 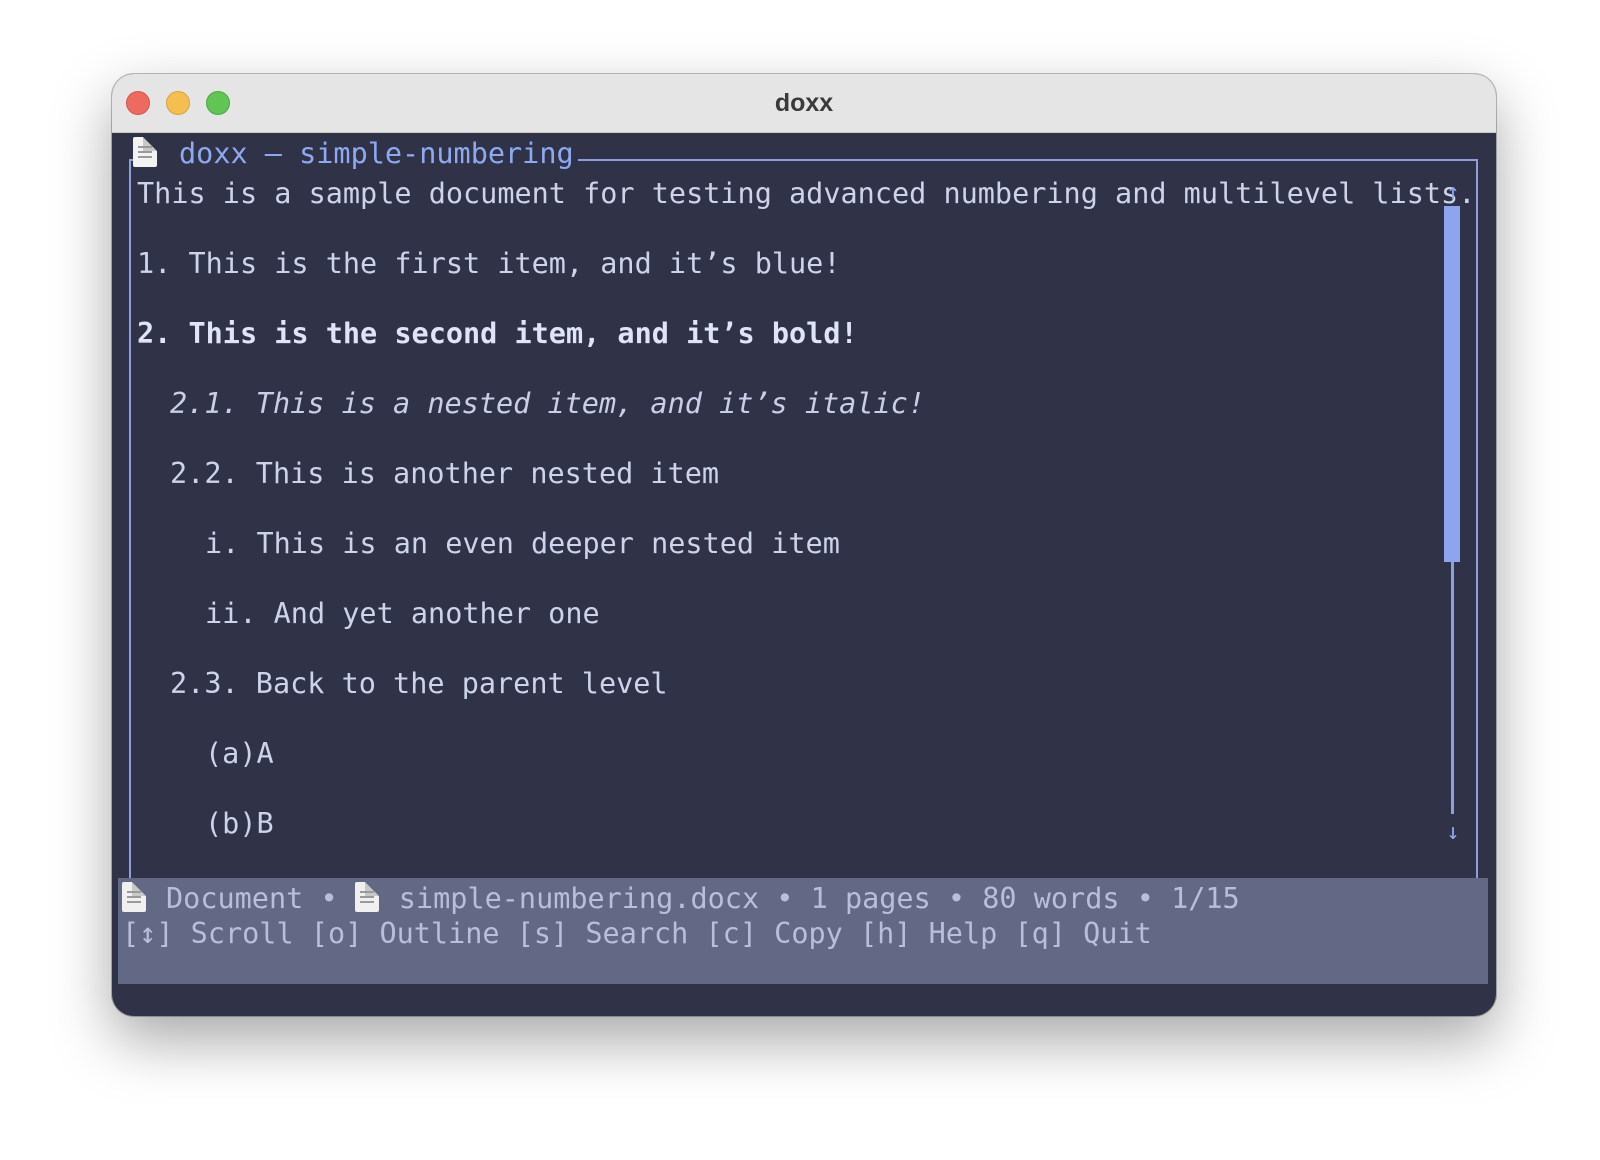 What do you see at coordinates (366, 897) in the screenshot?
I see `file-icon` at bounding box center [366, 897].